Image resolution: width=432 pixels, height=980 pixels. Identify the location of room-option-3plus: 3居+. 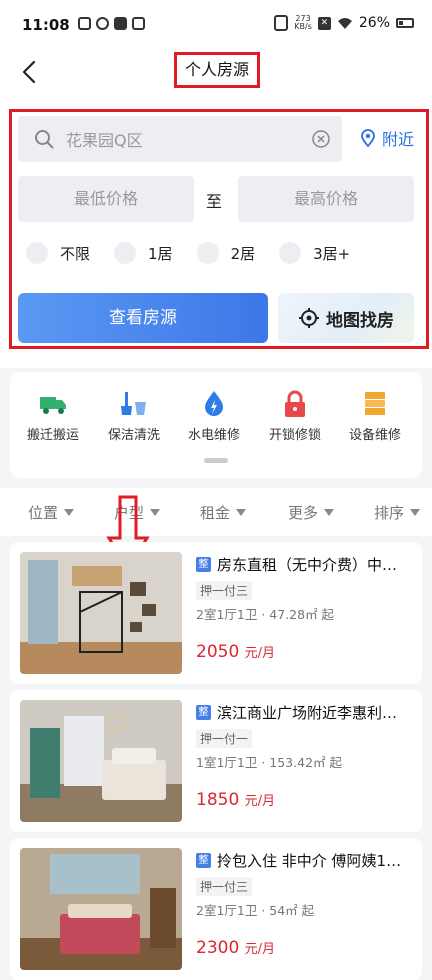
(314, 253).